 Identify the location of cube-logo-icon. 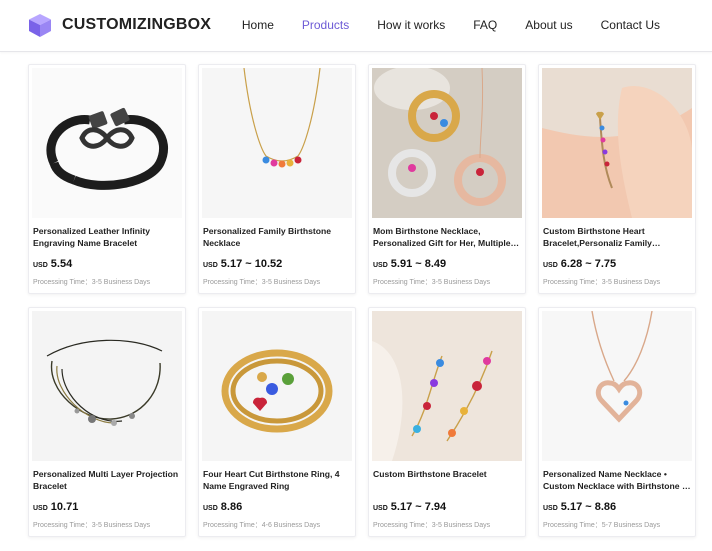
(40, 25).